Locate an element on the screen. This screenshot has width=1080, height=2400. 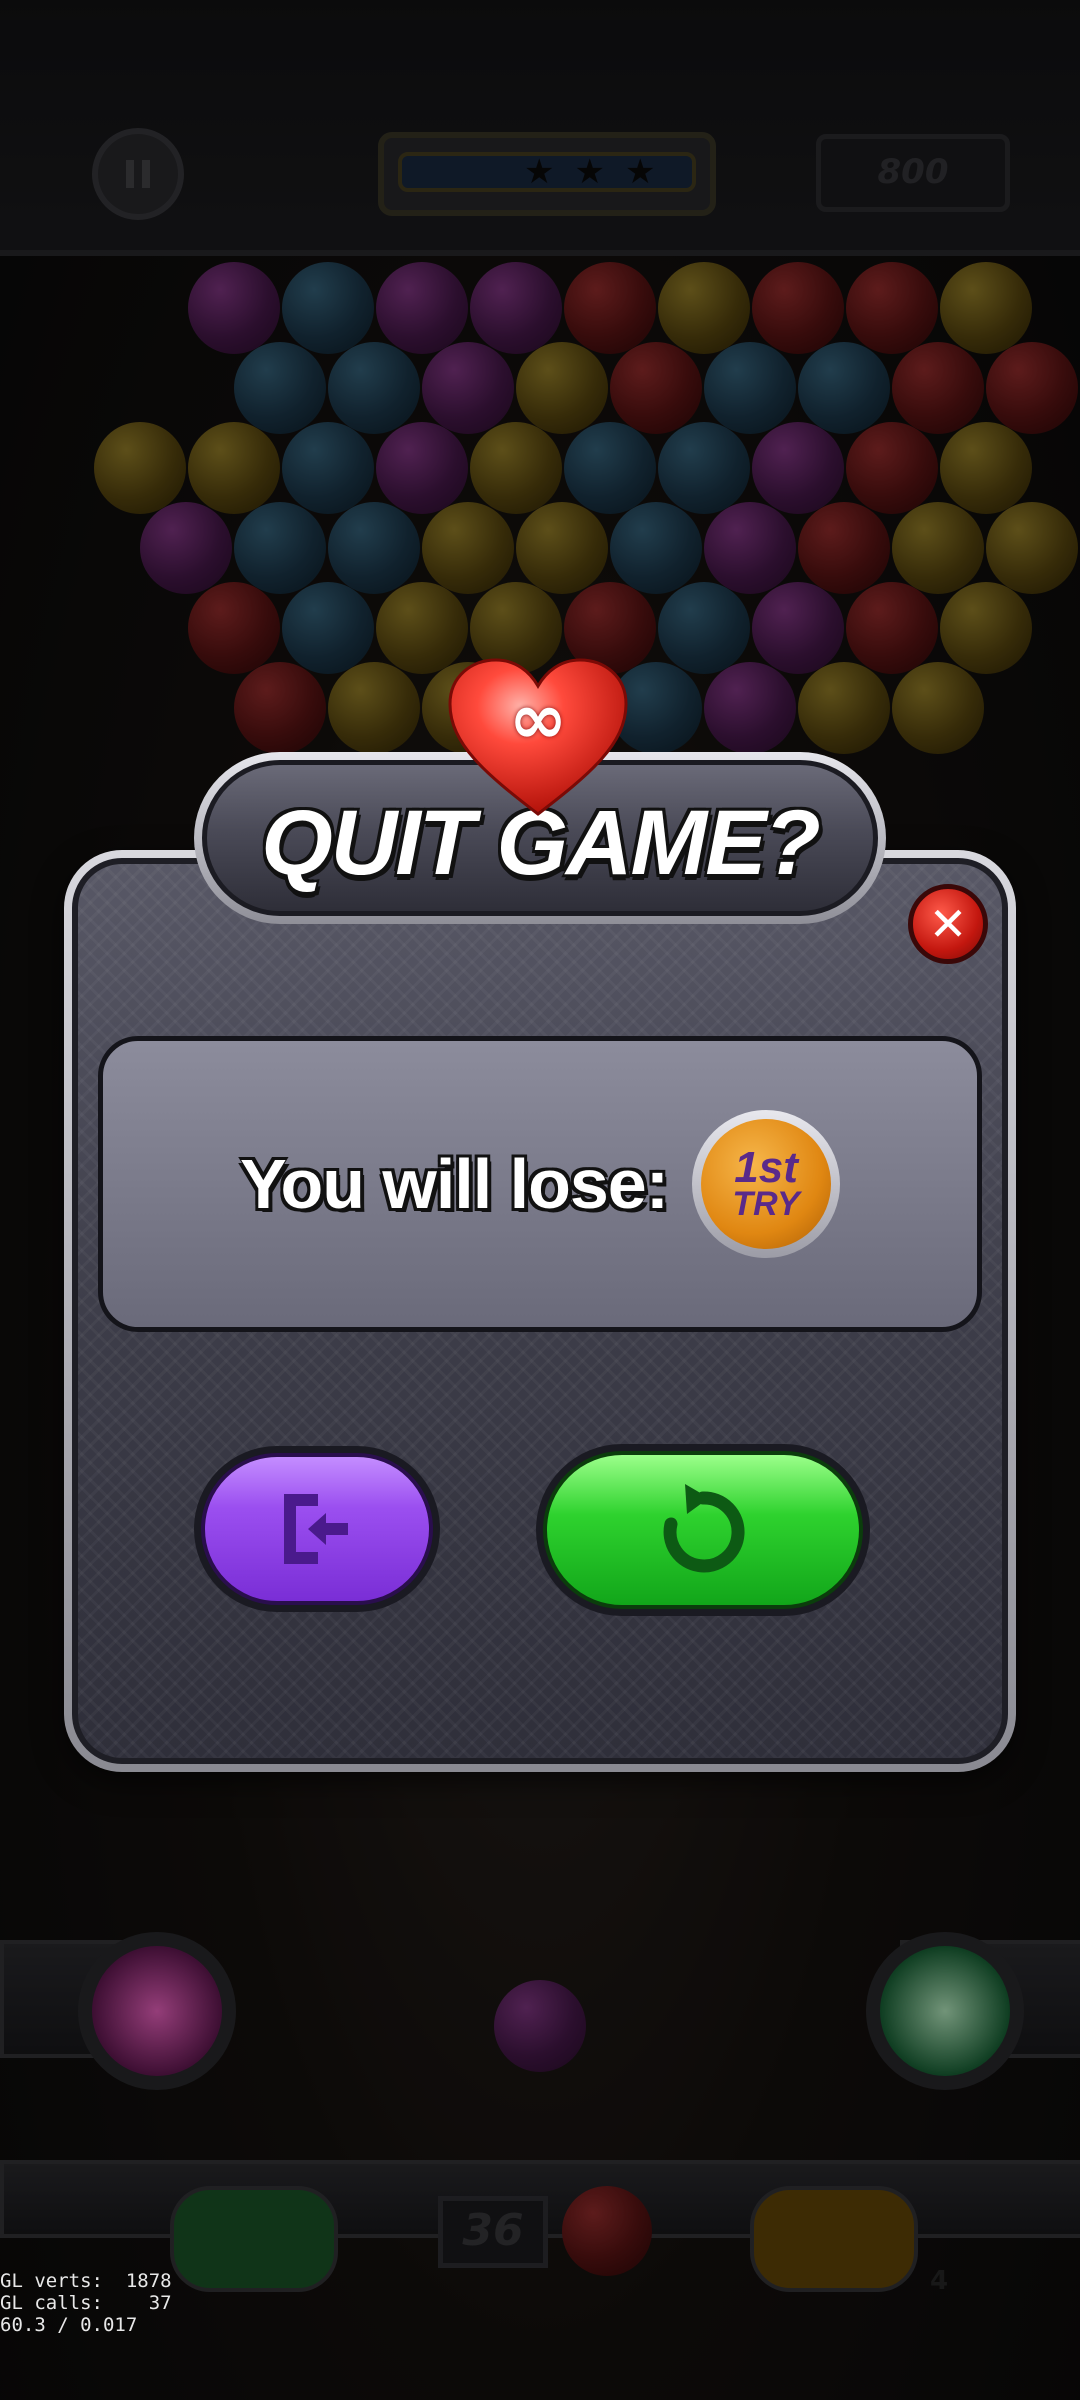
close-button: ✕ is located at coordinates (948, 924).